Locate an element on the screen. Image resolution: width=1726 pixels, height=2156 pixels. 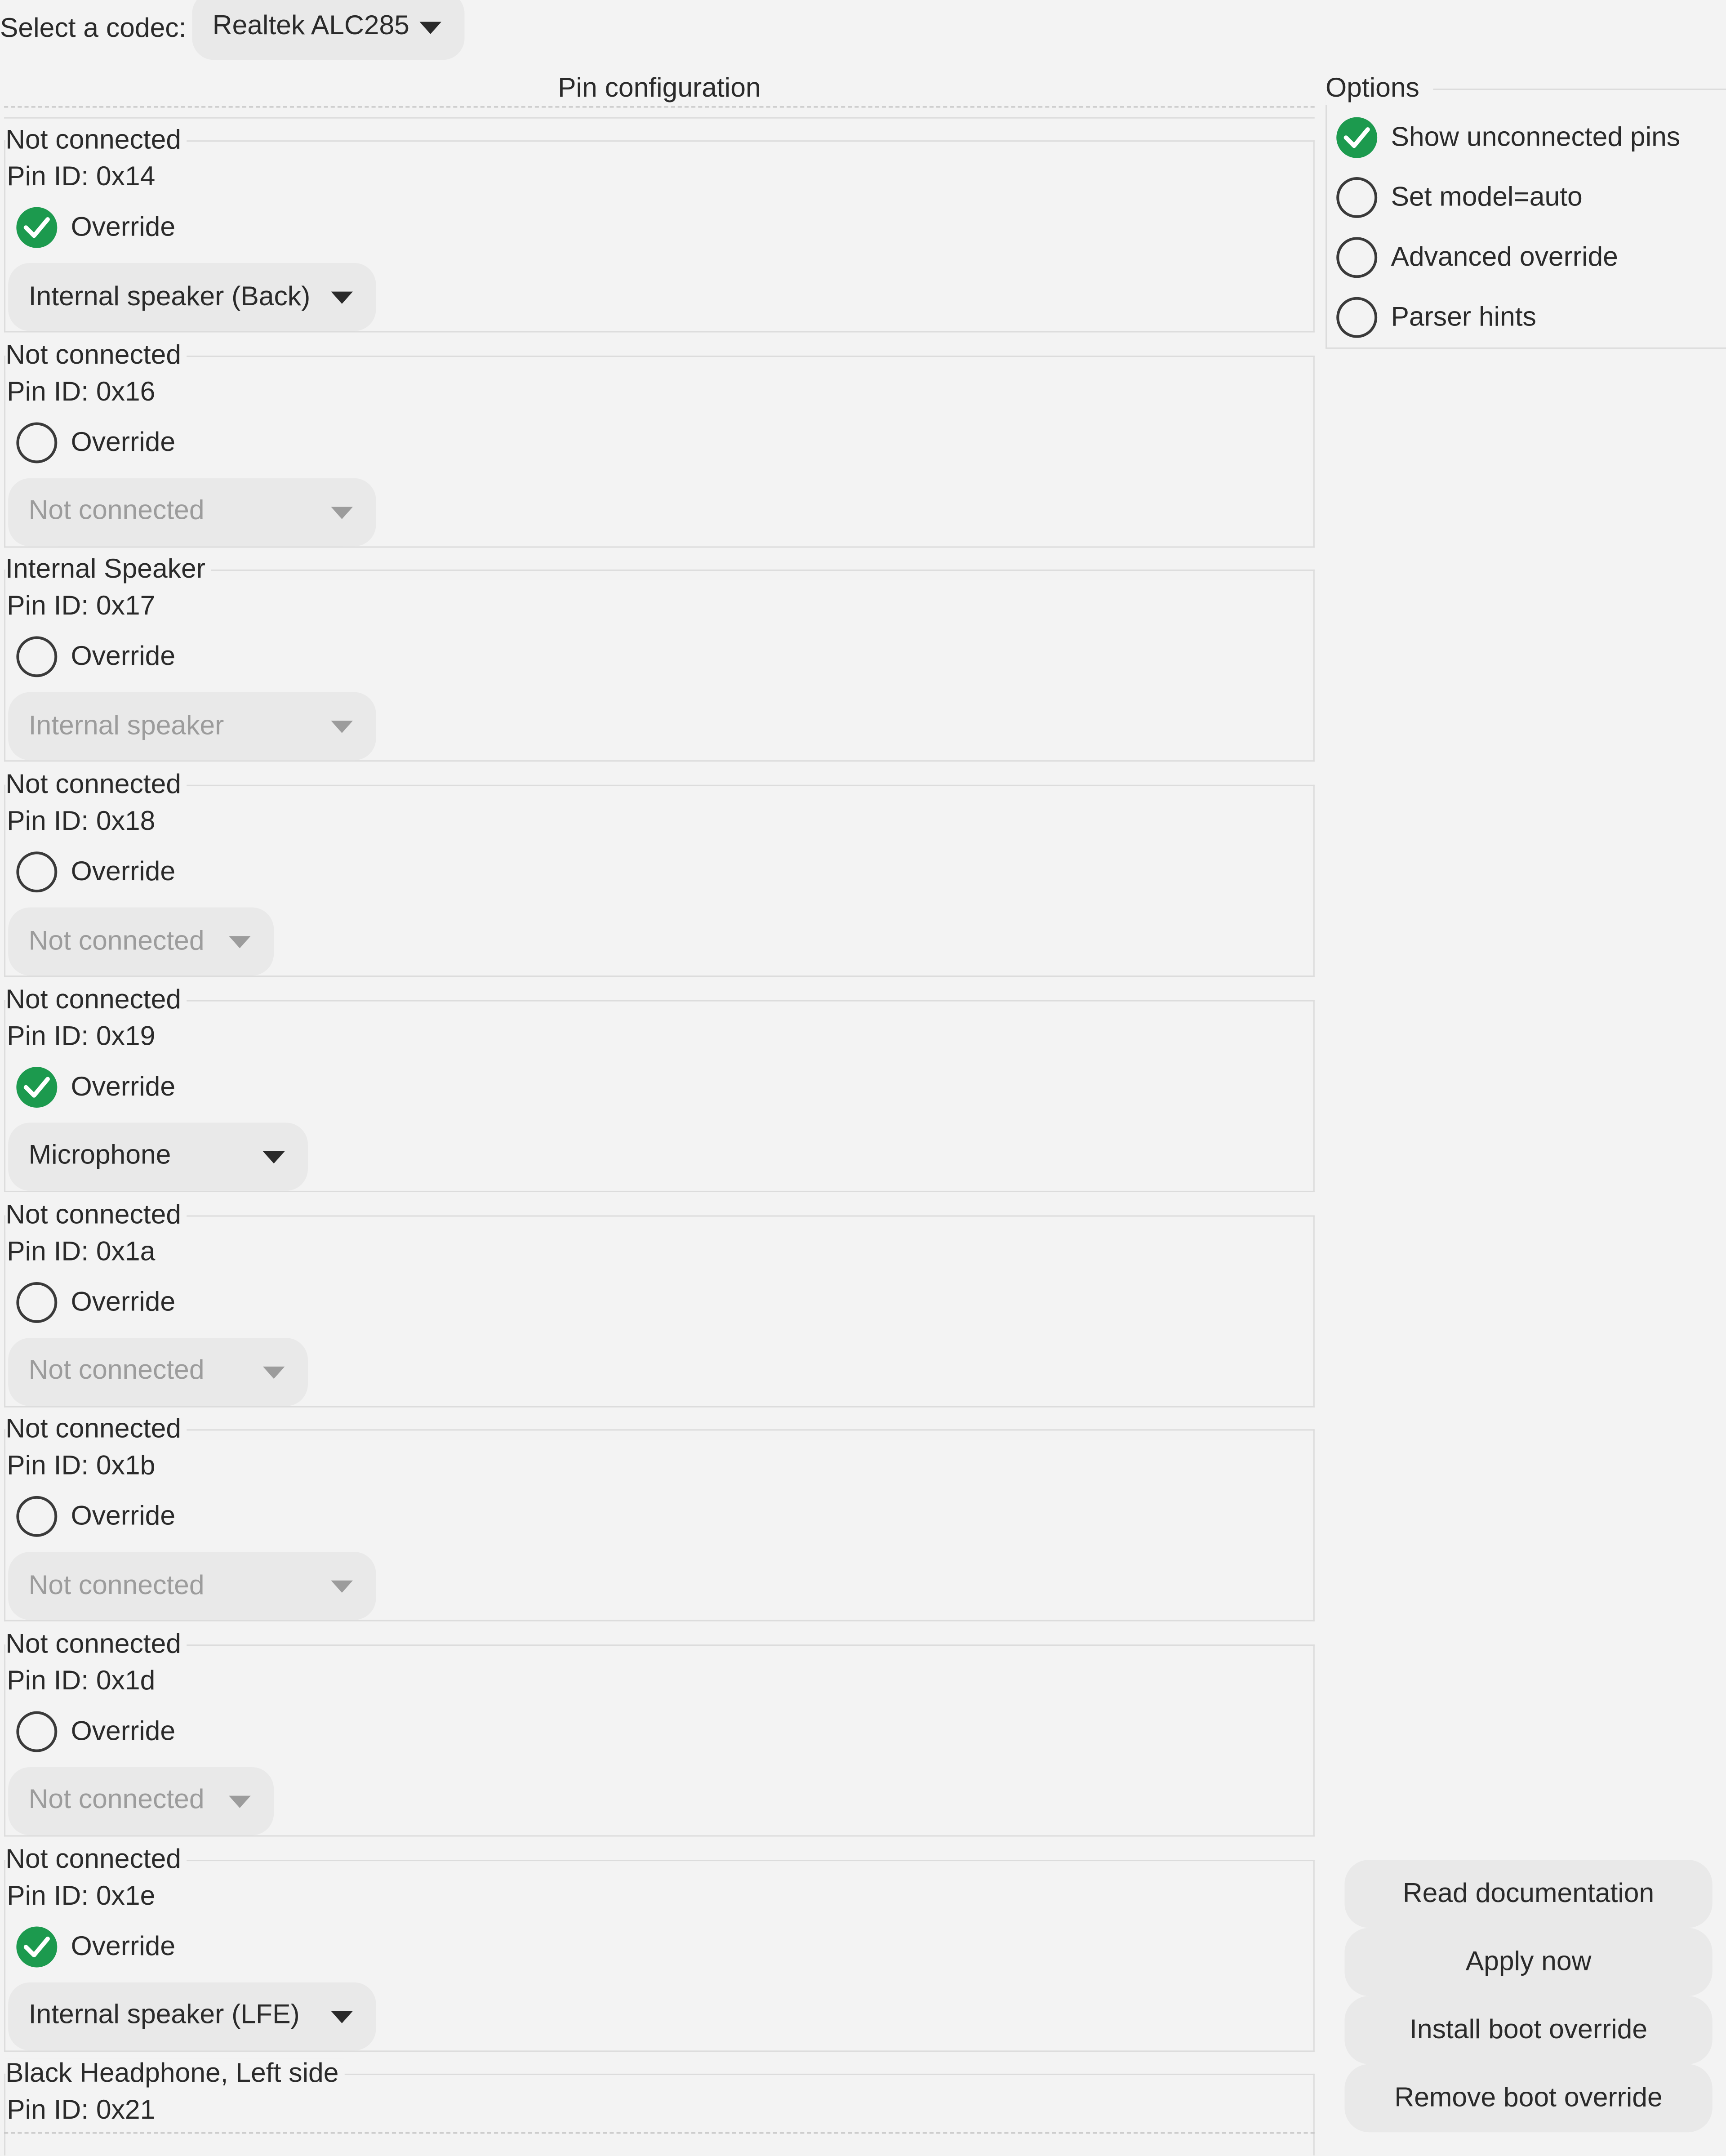
option-label: Parser hints is located at coordinates (1464, 318).